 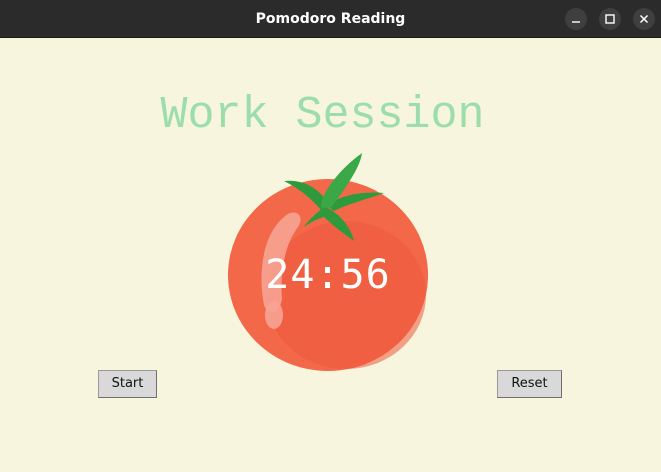 I want to click on session-title: Work Session, so click(x=322, y=115).